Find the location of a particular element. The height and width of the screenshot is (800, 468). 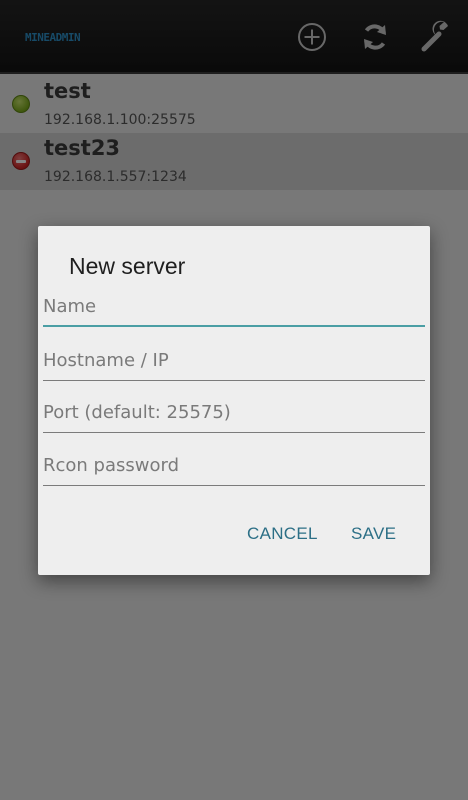

rcon-password-field is located at coordinates (234, 466).